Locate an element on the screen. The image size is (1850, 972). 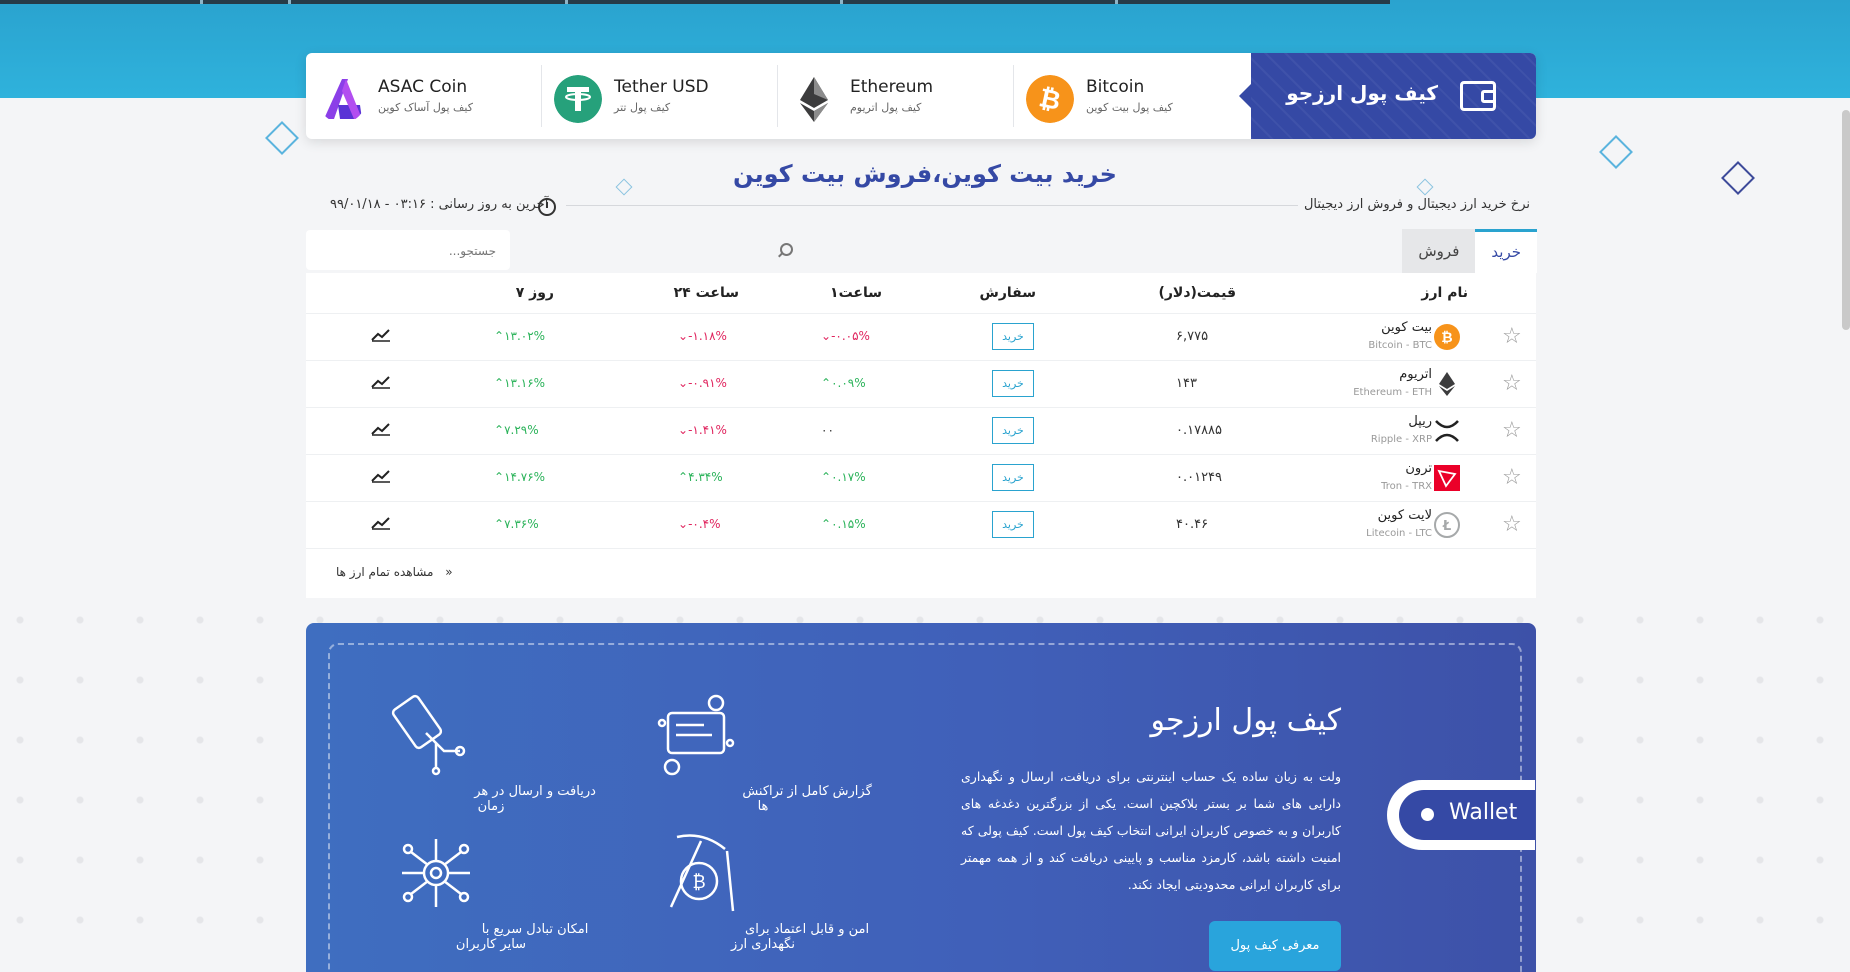
currency-name: اتریوم is located at coordinates (1415, 374).